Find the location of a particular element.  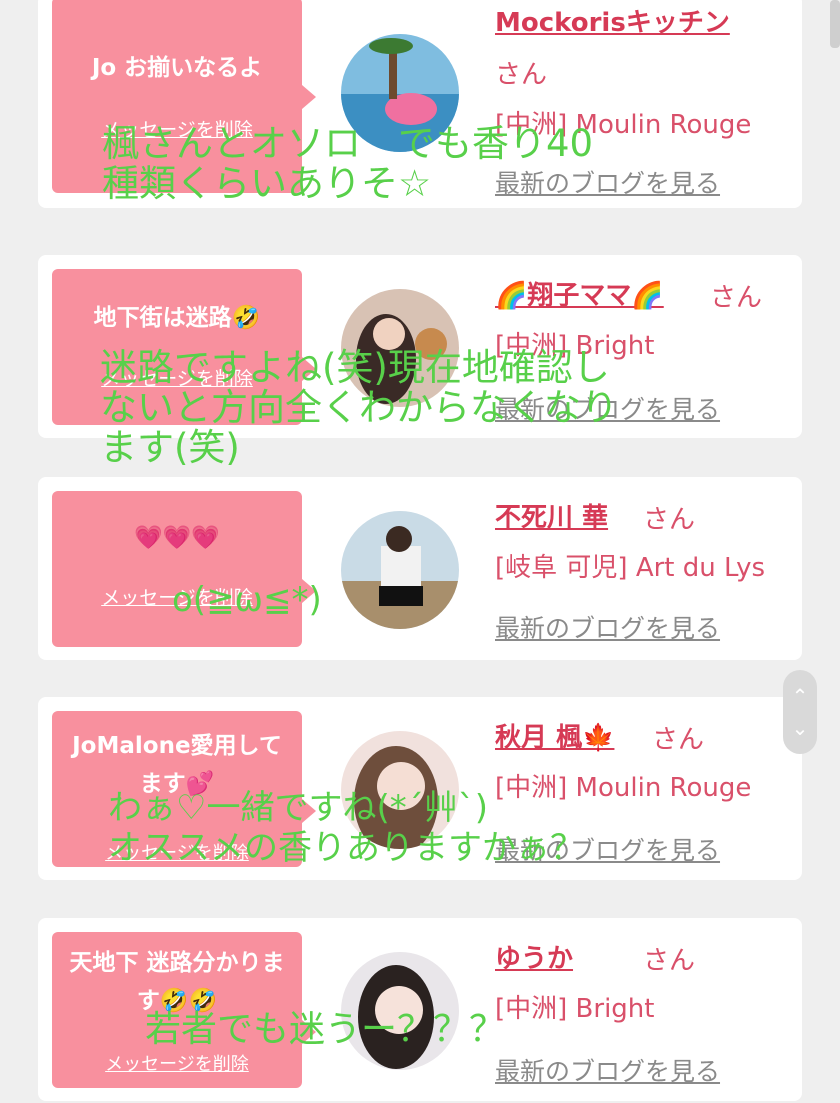

delete-message-link: メッセージを削除 is located at coordinates (177, 1063).